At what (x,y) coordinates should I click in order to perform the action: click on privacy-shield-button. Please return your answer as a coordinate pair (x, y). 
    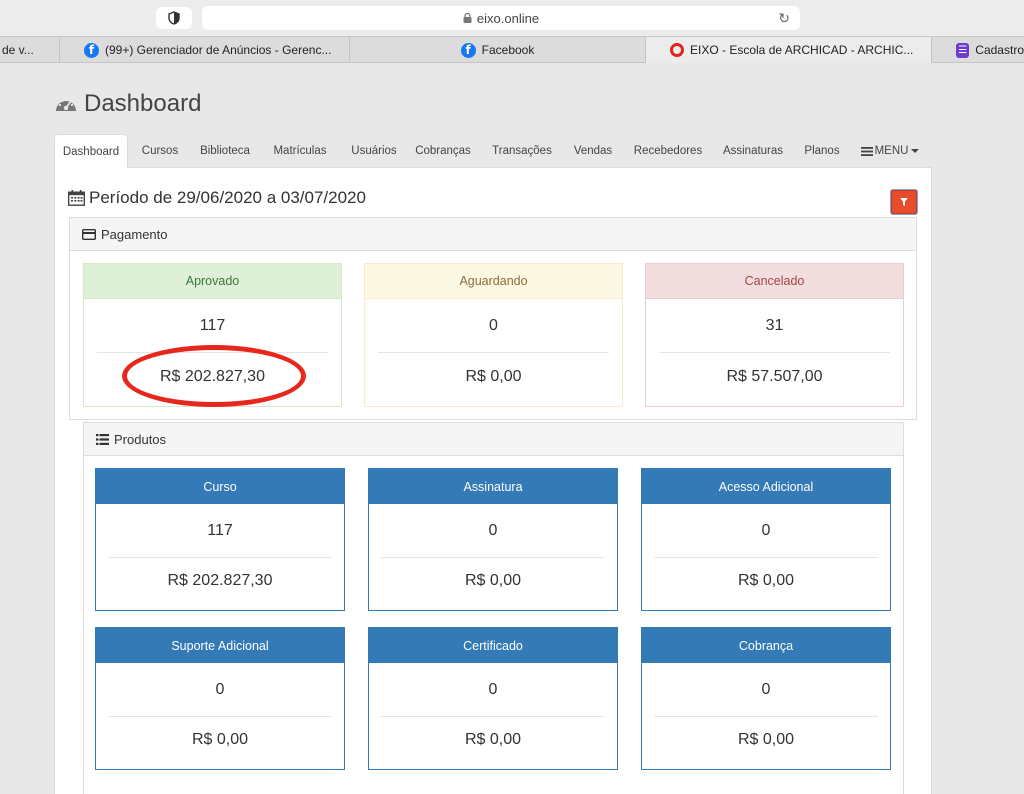
    Looking at the image, I should click on (174, 18).